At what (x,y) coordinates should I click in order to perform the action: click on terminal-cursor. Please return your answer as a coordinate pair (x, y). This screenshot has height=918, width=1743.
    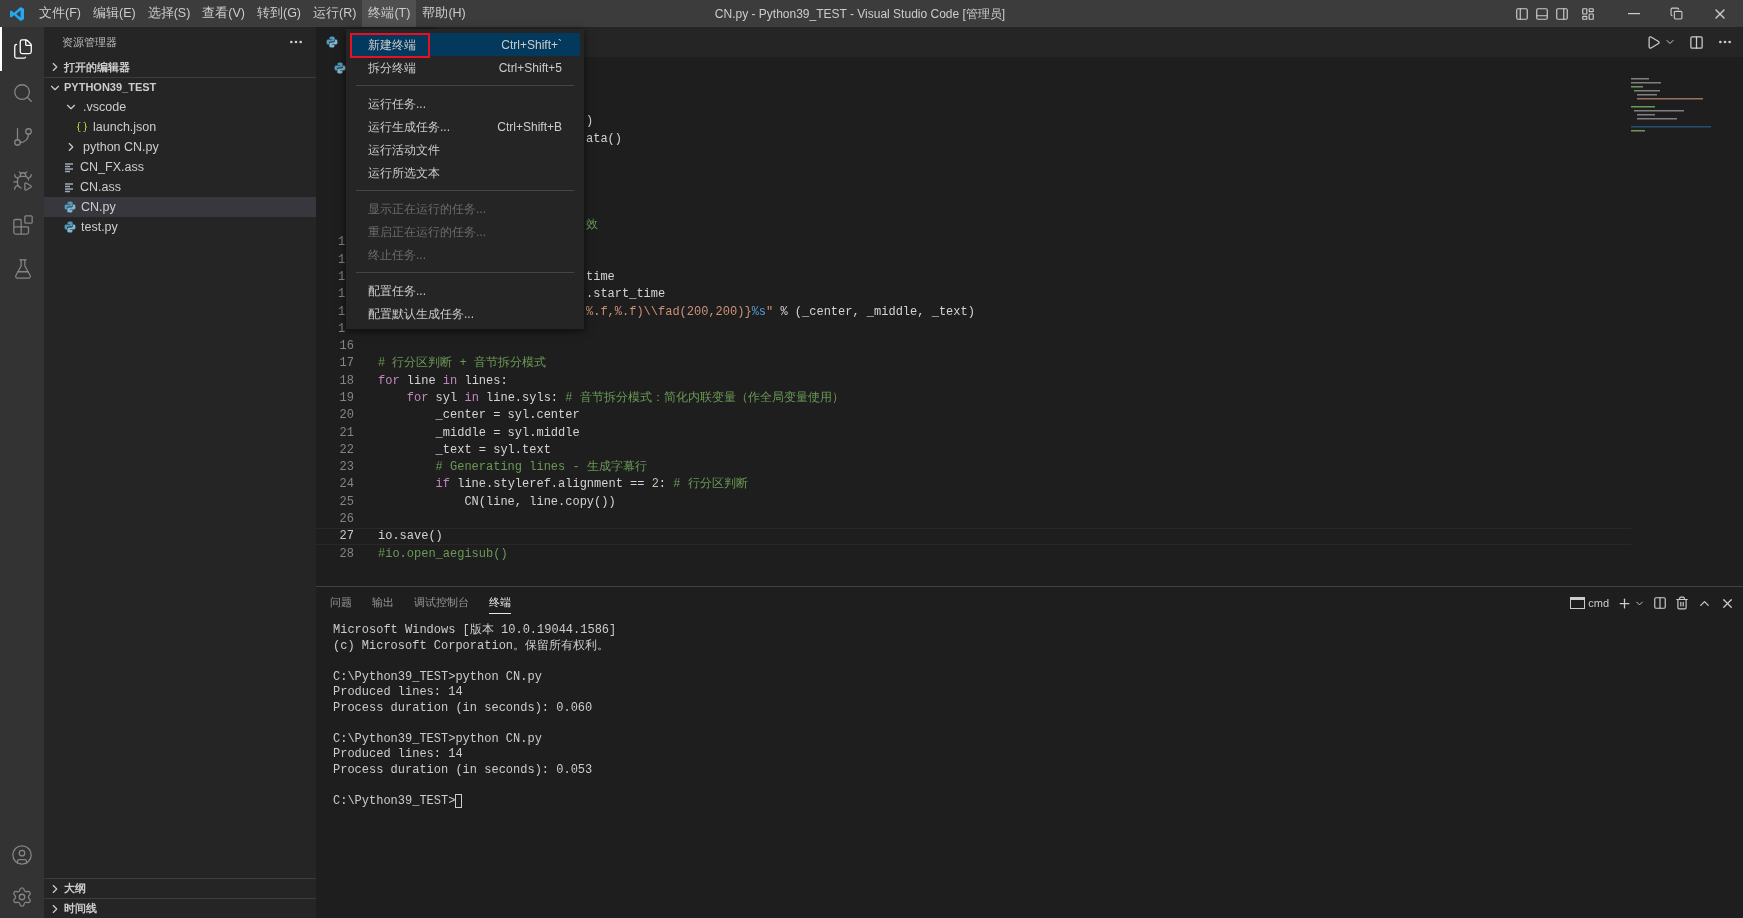
    Looking at the image, I should click on (459, 801).